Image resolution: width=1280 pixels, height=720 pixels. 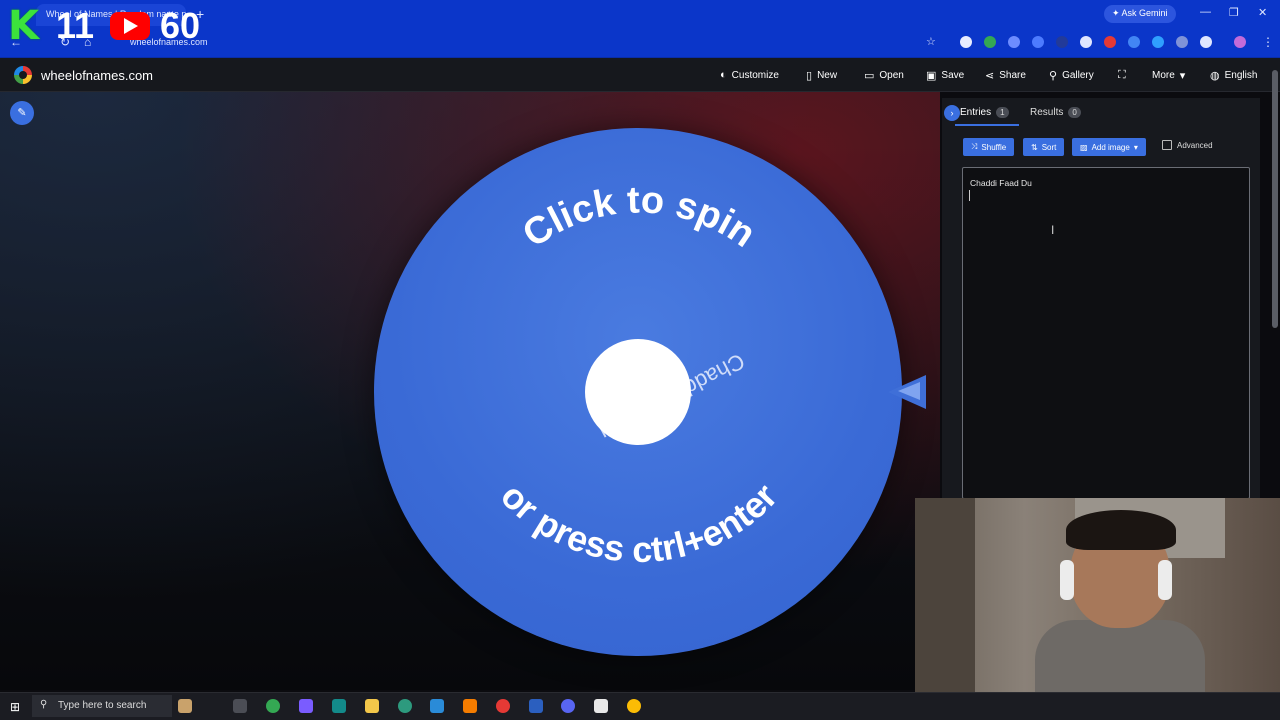 I want to click on webcam-person-hair, so click(x=1121, y=530).